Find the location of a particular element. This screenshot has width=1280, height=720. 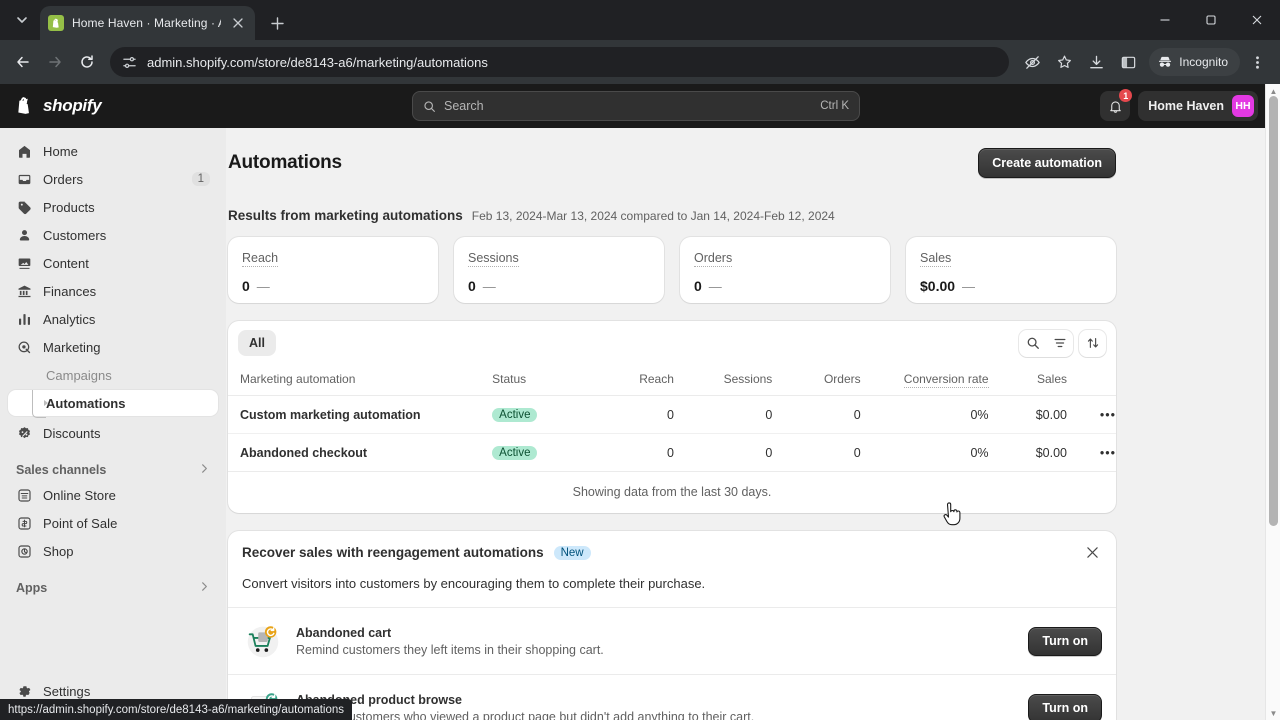

sidebar-item-online-store: Online Store is located at coordinates (113, 495).